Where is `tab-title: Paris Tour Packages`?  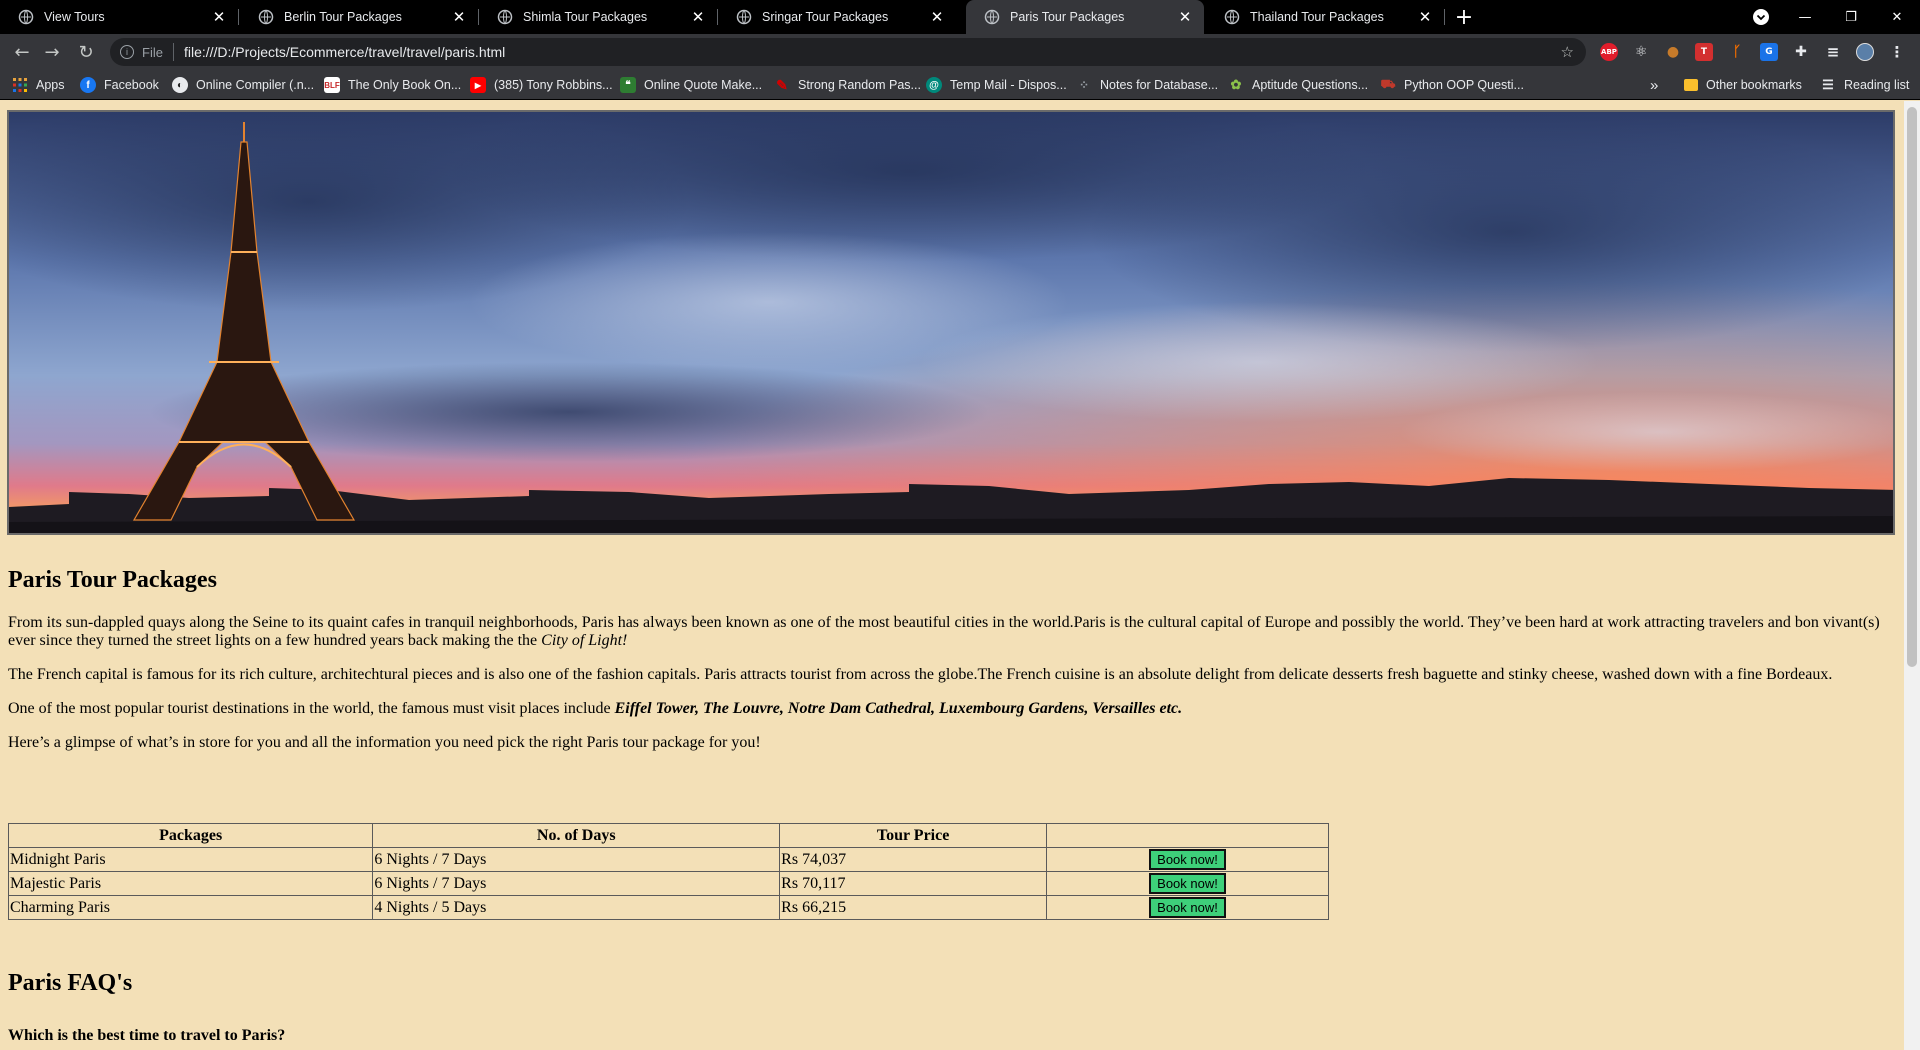 tab-title: Paris Tour Packages is located at coordinates (1067, 17).